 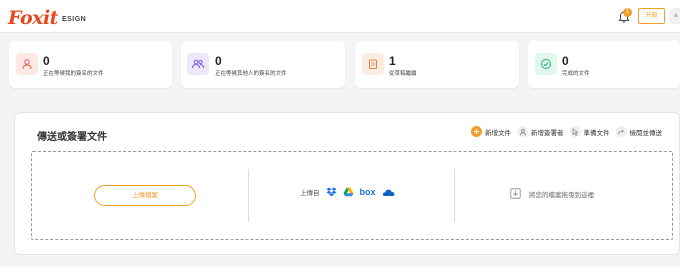 I want to click on onedrive-icon, so click(x=388, y=192).